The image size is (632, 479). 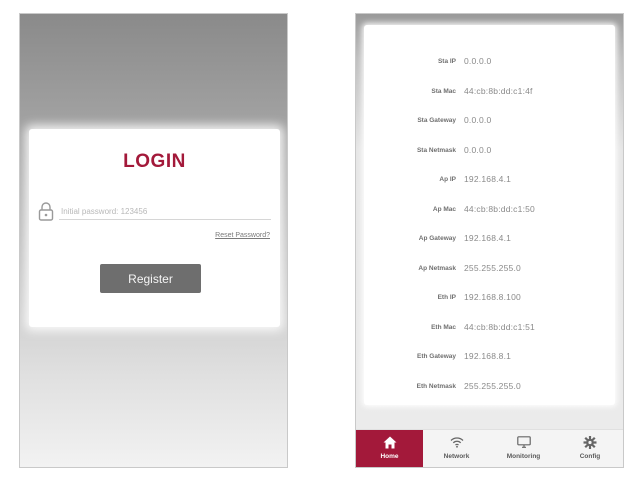 What do you see at coordinates (389, 442) in the screenshot?
I see `home-icon` at bounding box center [389, 442].